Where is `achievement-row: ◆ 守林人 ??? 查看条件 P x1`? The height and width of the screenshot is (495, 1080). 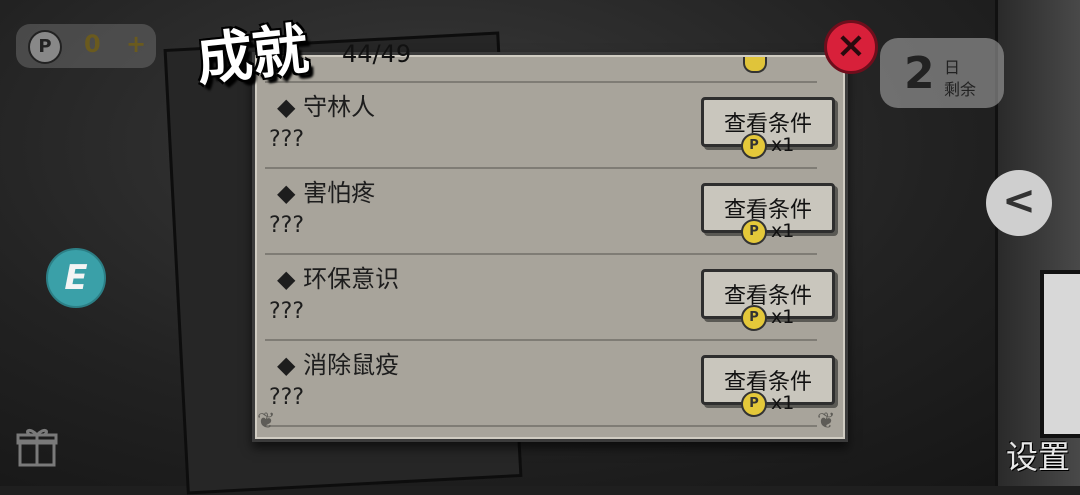
achievement-row: ◆ 守林人 ??? 查看条件 P x1 is located at coordinates (550, 126).